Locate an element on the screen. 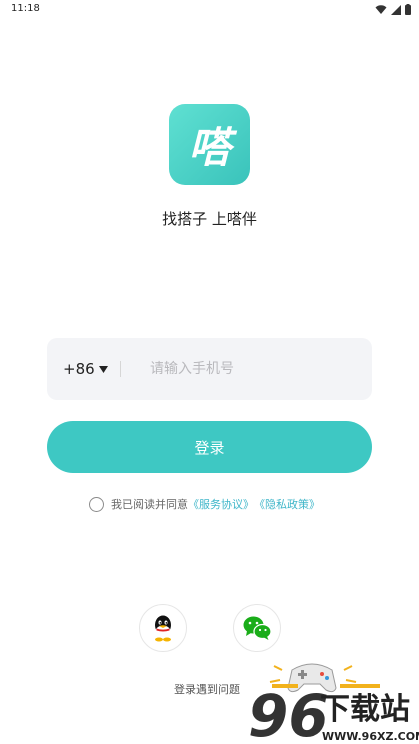 This screenshot has height=744, width=419. service-agreement-link: 《服务协议》 is located at coordinates (221, 504).